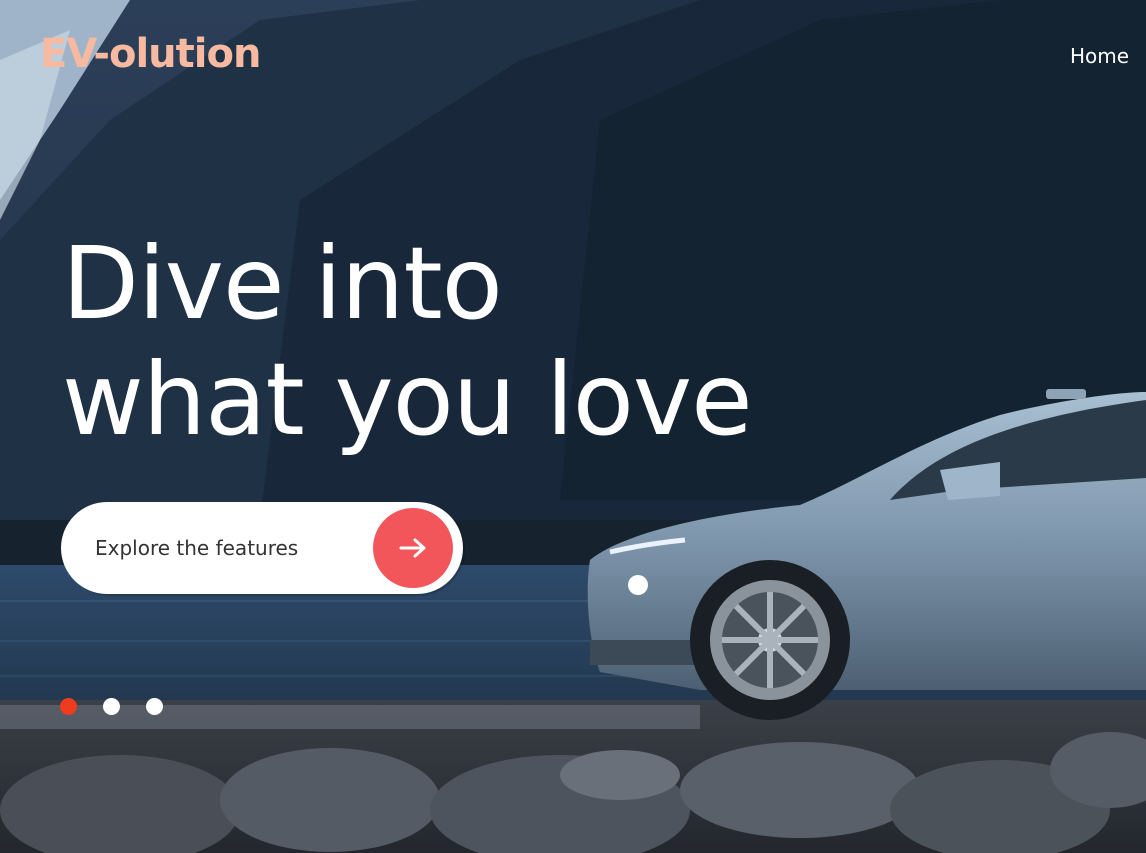 This screenshot has width=1146, height=853. I want to click on carousel-indicators, so click(111, 706).